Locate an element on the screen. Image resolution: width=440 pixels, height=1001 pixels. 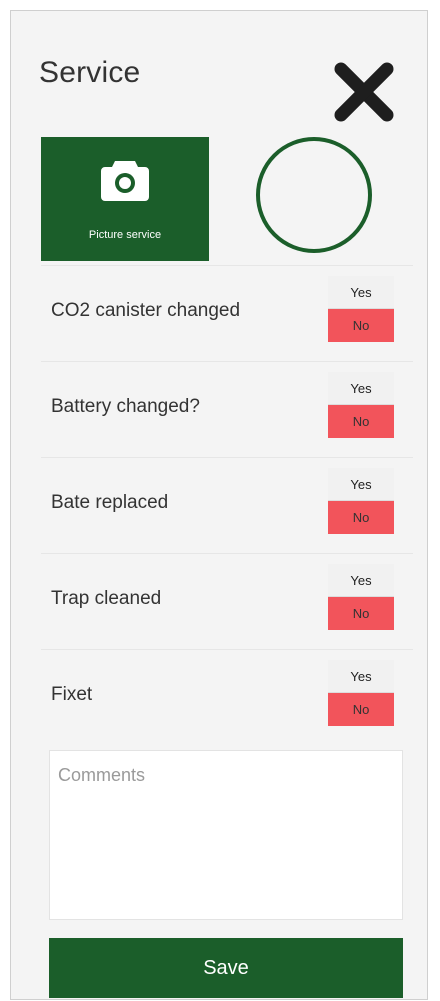
checklist-label: Battery changed? is located at coordinates (125, 406).